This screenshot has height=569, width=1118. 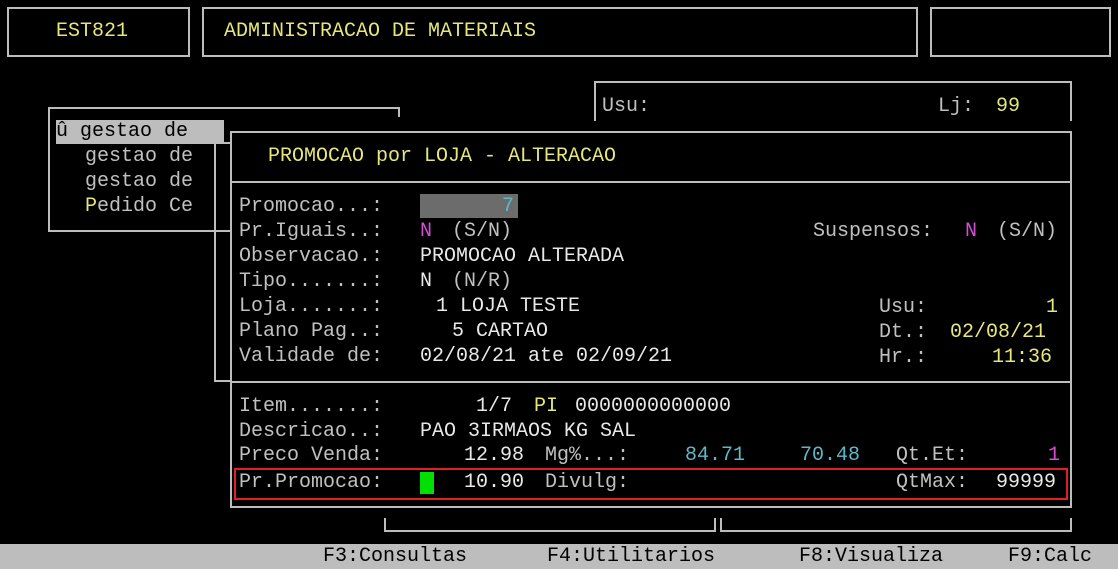 I want to click on loja-label: Loja.......:, so click(x=311, y=306).